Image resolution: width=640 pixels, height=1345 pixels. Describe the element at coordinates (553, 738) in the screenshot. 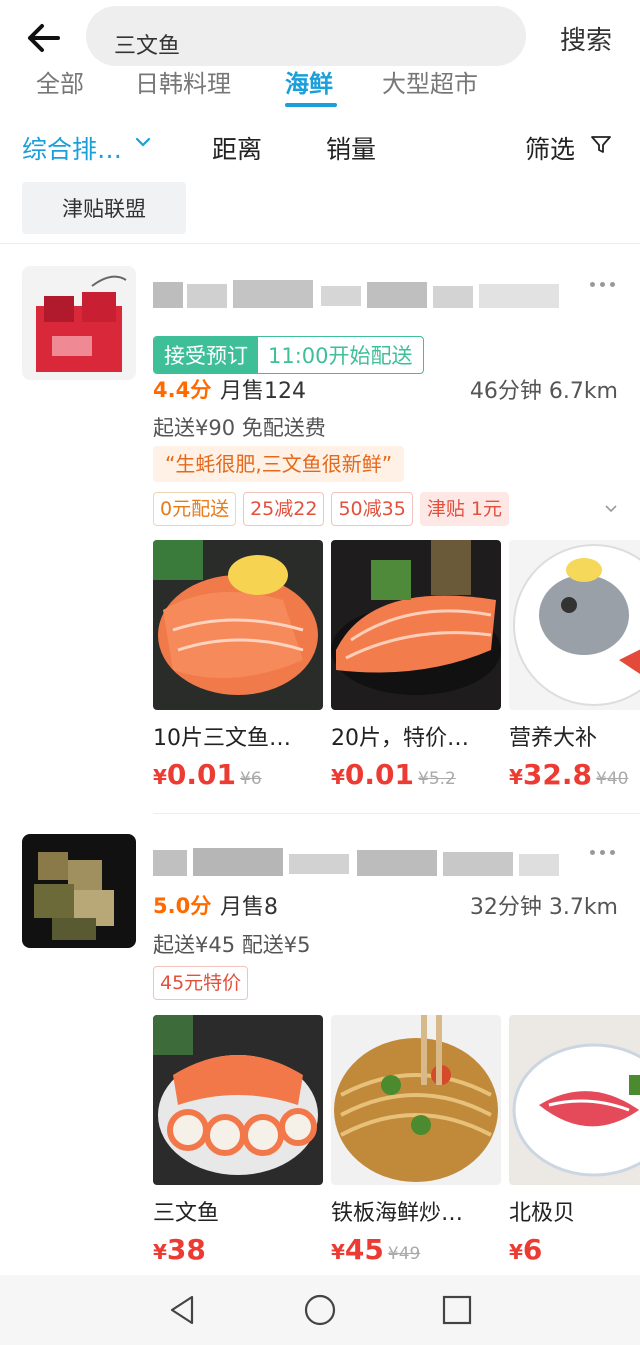

I see `dish-name: 营养大补` at that location.